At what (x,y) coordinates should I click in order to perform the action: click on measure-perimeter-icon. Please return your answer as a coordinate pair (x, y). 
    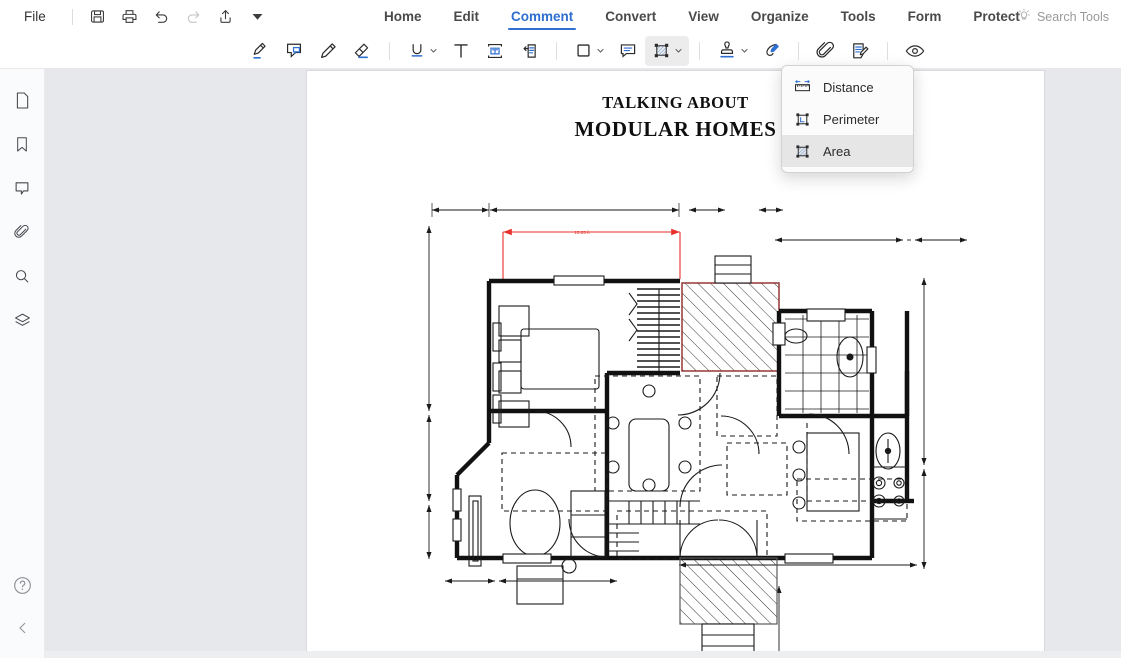
    Looking at the image, I should click on (802, 119).